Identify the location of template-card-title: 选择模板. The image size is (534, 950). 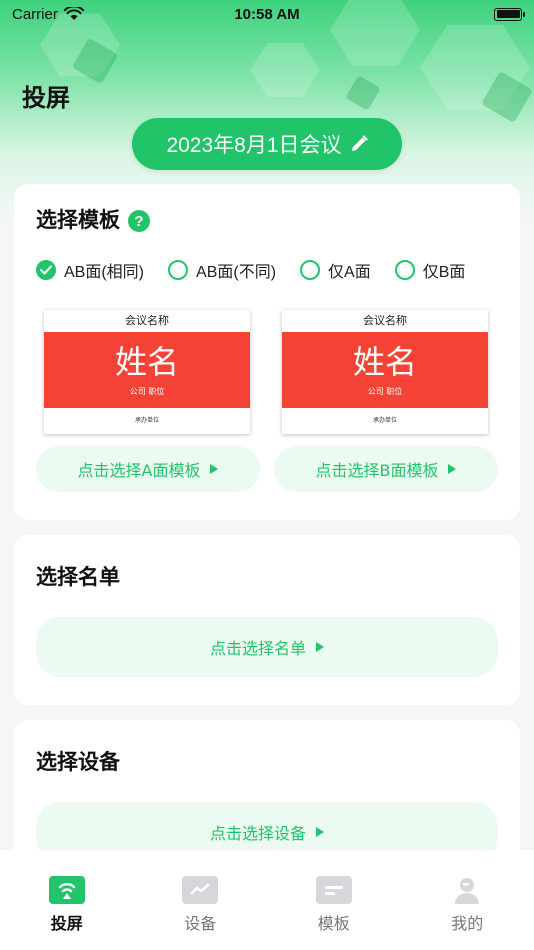
(78, 220).